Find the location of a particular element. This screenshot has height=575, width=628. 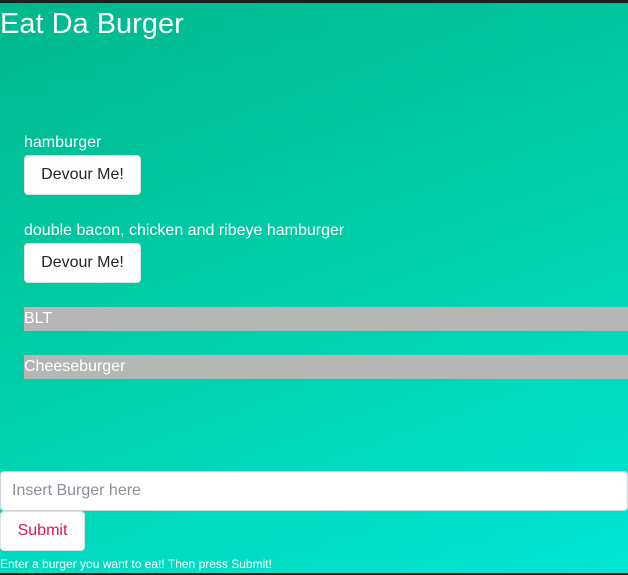

devoured-burger-item: Cheeseburger is located at coordinates (326, 367).